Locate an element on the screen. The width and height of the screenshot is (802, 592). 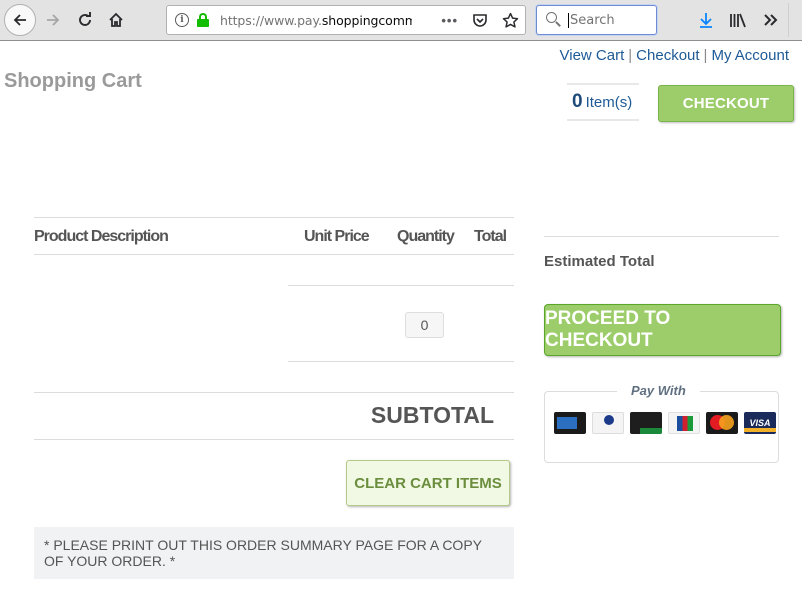
arrow-right-icon is located at coordinates (53, 20).